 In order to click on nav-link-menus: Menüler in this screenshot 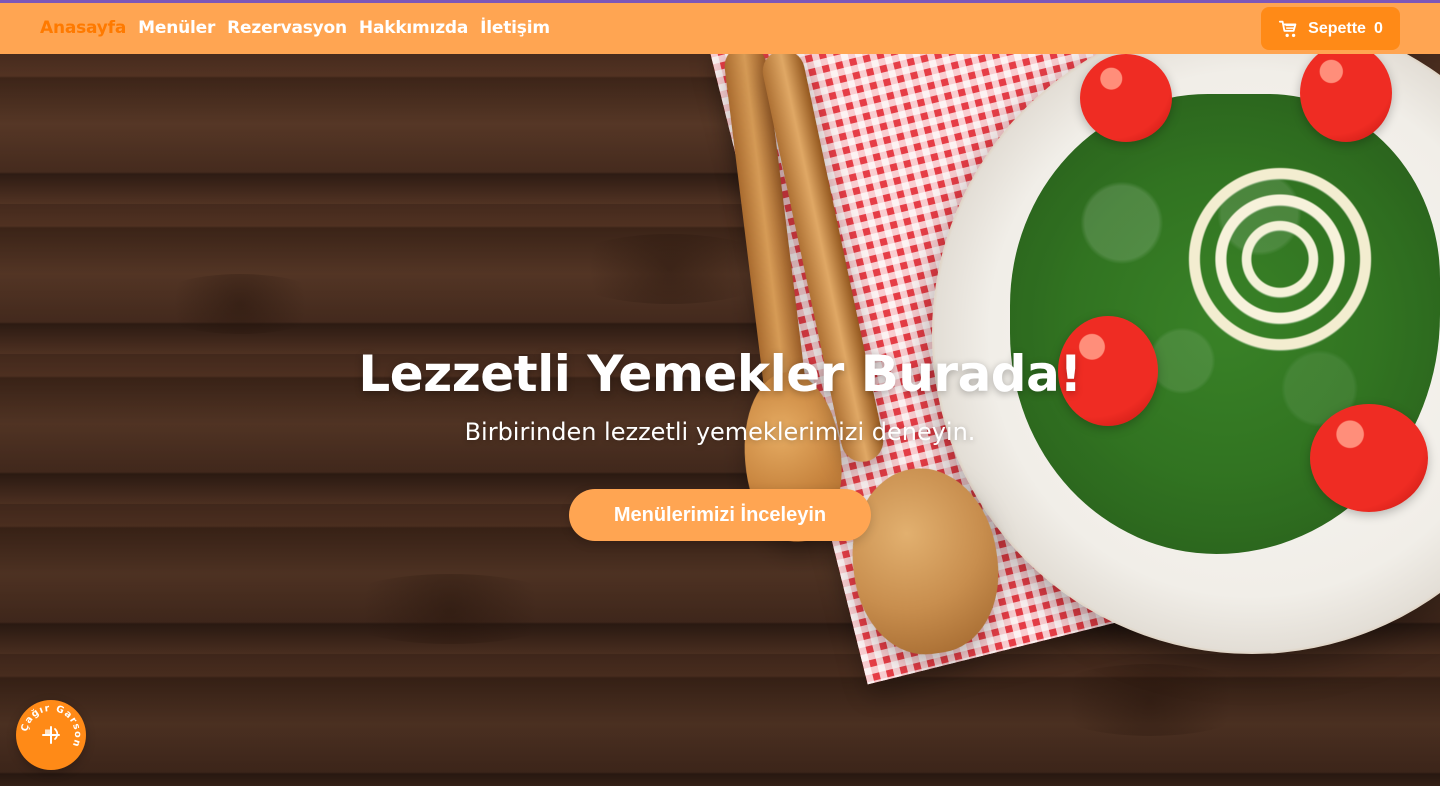, I will do `click(176, 28)`.